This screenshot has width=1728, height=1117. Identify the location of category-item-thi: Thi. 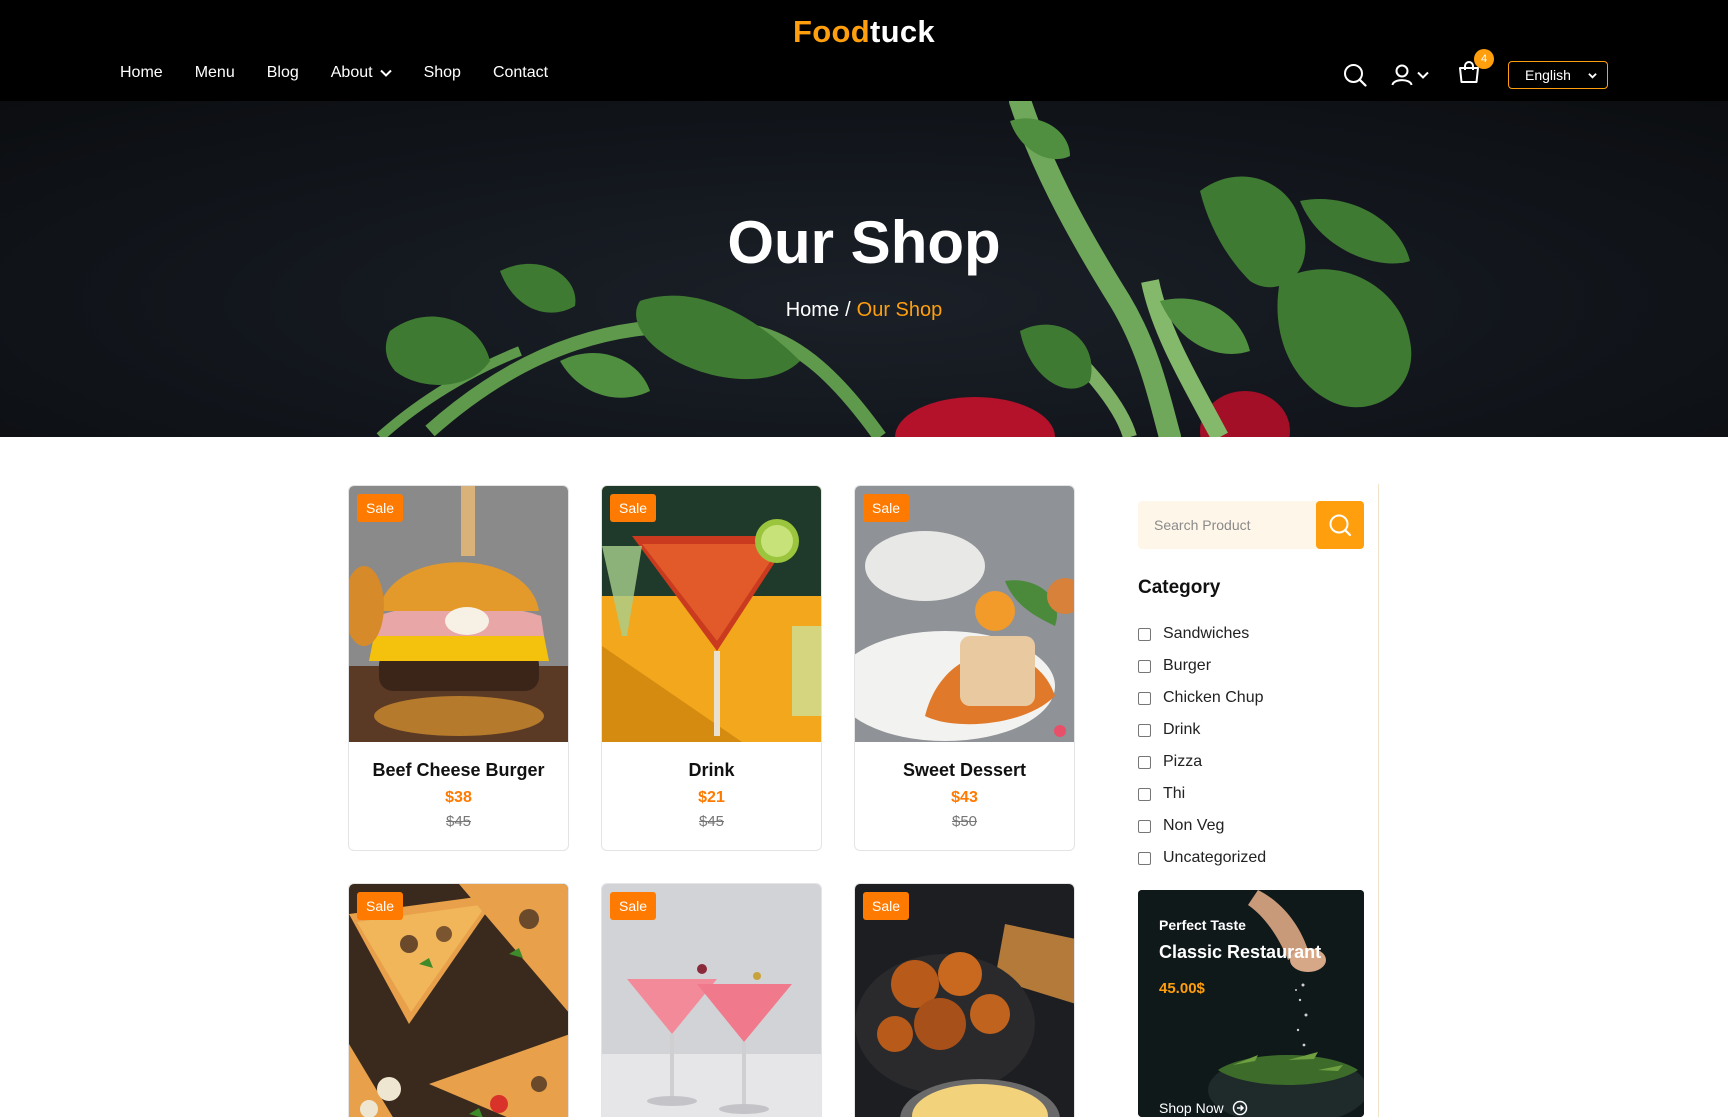
(1202, 794).